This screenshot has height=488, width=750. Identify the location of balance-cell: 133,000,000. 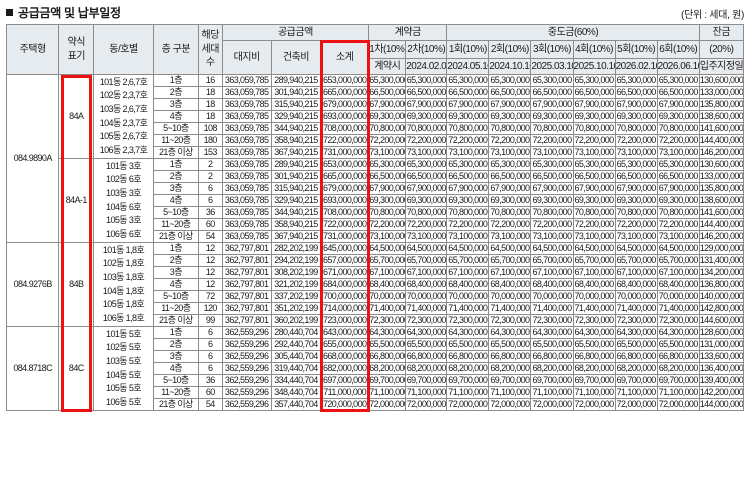
(721, 176).